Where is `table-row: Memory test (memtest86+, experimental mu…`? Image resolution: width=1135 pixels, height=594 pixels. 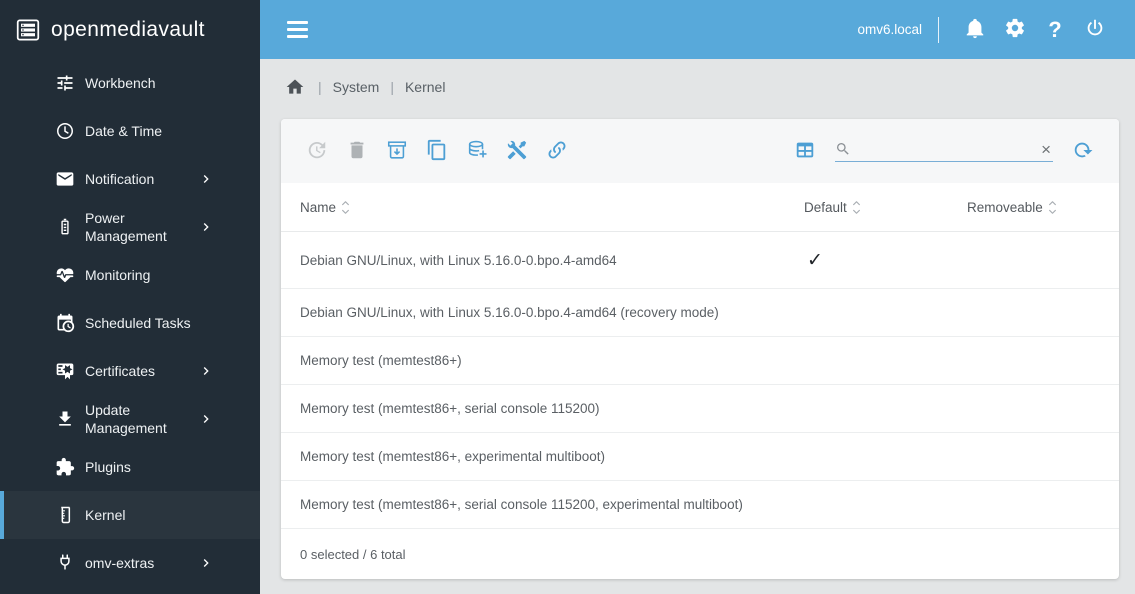
table-row: Memory test (memtest86+, experimental mu… is located at coordinates (700, 457).